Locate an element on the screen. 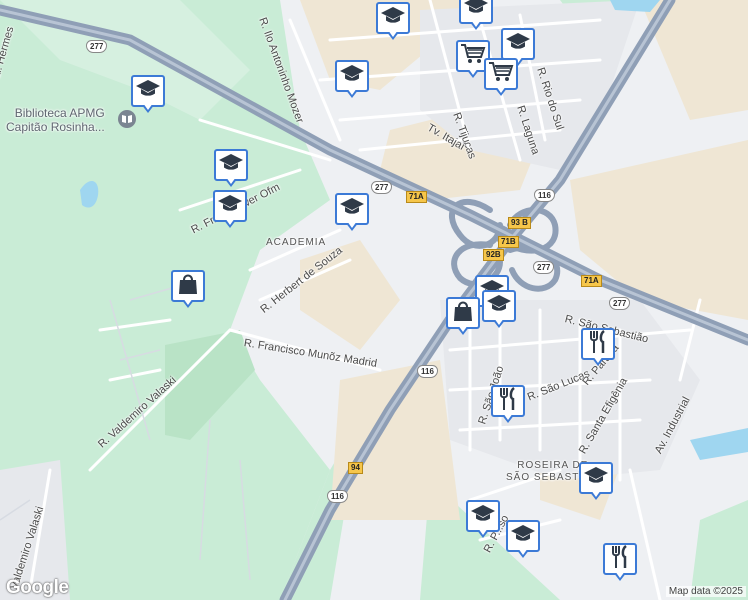 This screenshot has height=600, width=748. exit-label-71b: 71B is located at coordinates (508, 242).